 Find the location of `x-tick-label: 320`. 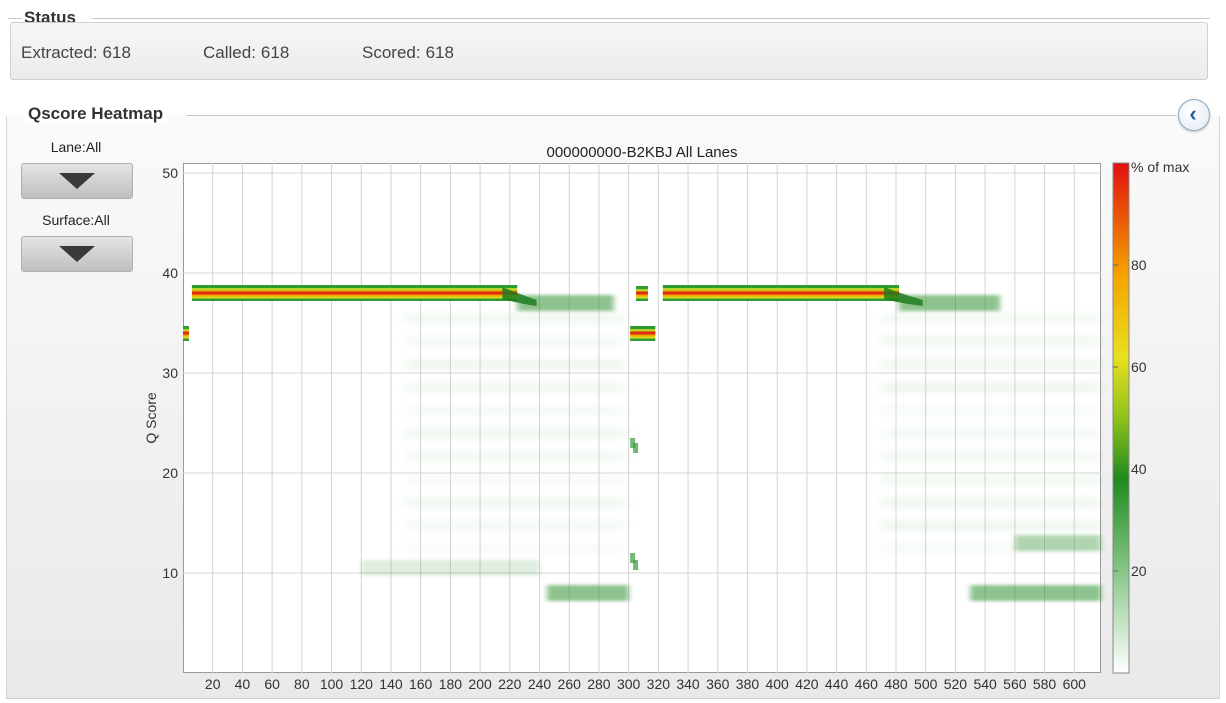

x-tick-label: 320 is located at coordinates (659, 684).